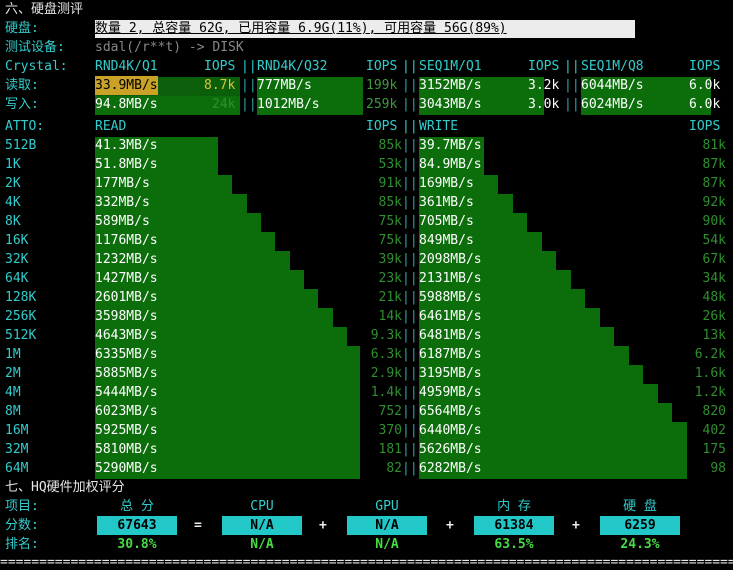 This screenshot has width=733, height=570. What do you see at coordinates (126, 66) in the screenshot?
I see `crystal-header-rnd4k-q1: RND4K/Q1` at bounding box center [126, 66].